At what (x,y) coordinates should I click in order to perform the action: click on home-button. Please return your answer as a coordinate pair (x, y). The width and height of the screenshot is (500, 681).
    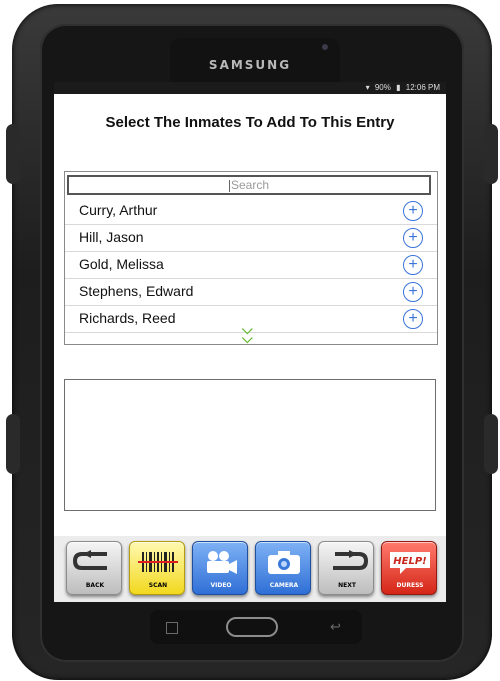
    Looking at the image, I should click on (252, 627).